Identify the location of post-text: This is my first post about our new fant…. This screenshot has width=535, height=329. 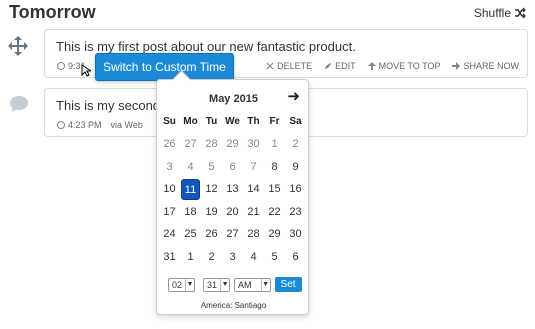
(206, 46).